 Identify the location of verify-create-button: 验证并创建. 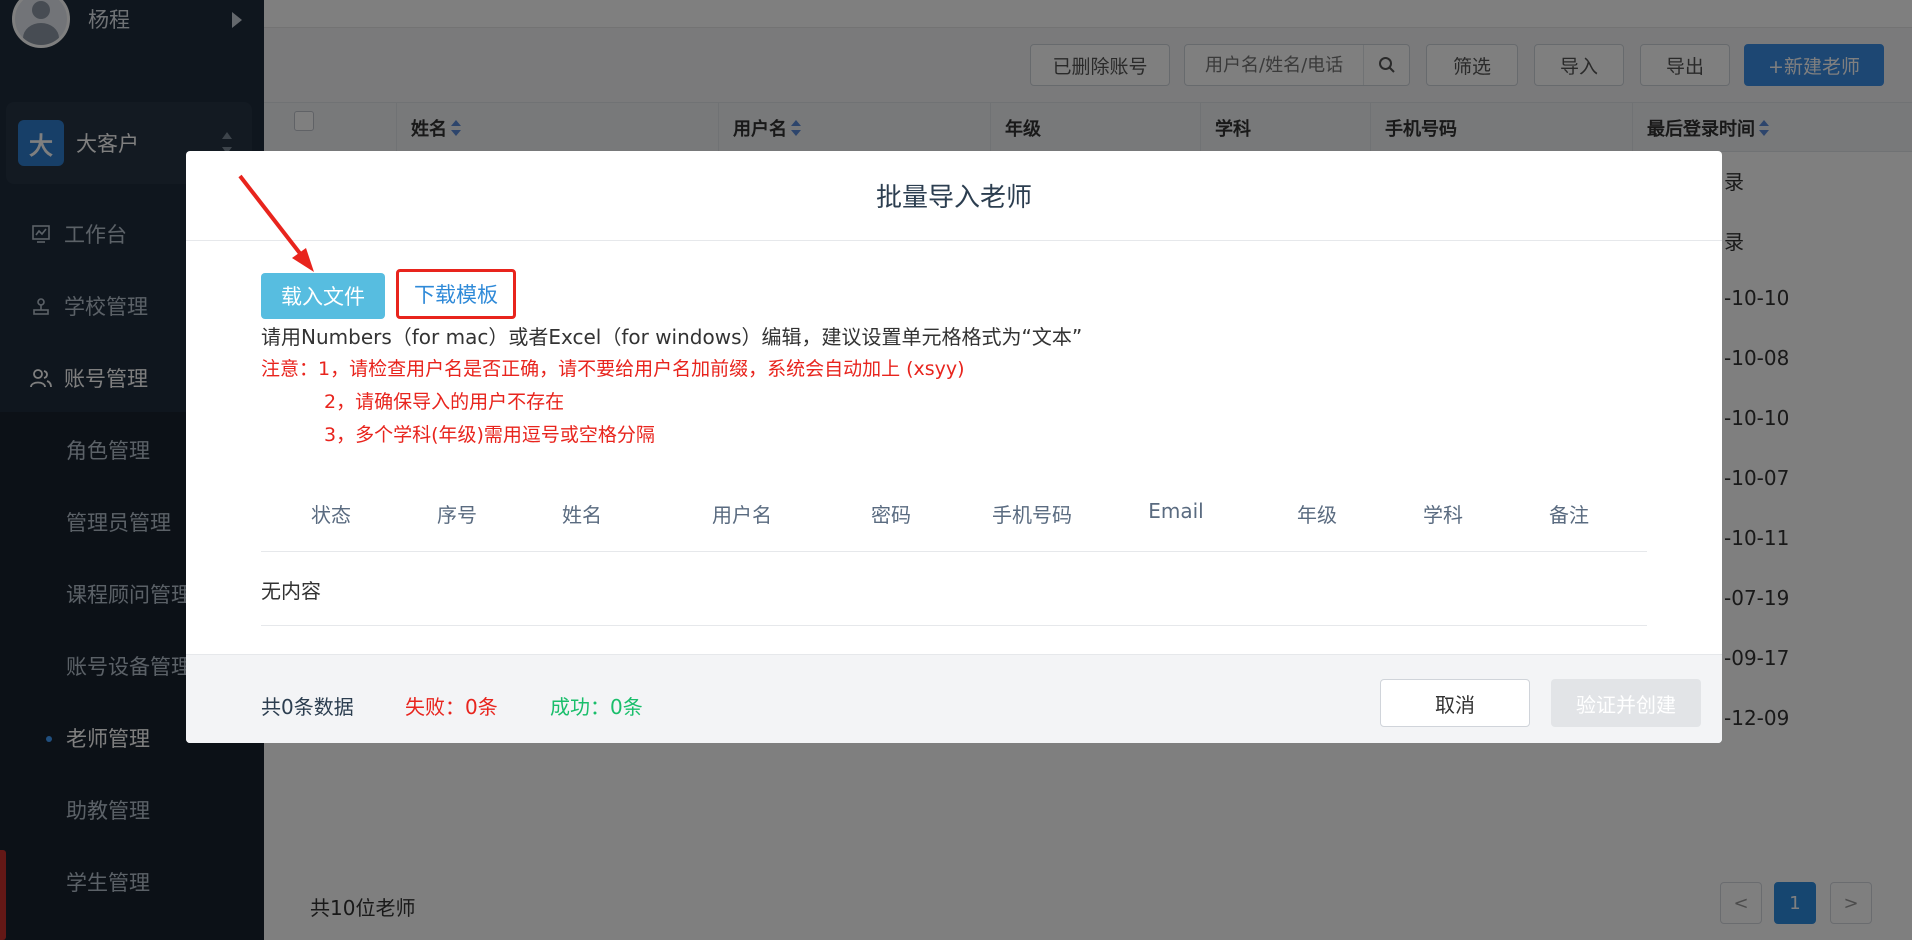
(1626, 703).